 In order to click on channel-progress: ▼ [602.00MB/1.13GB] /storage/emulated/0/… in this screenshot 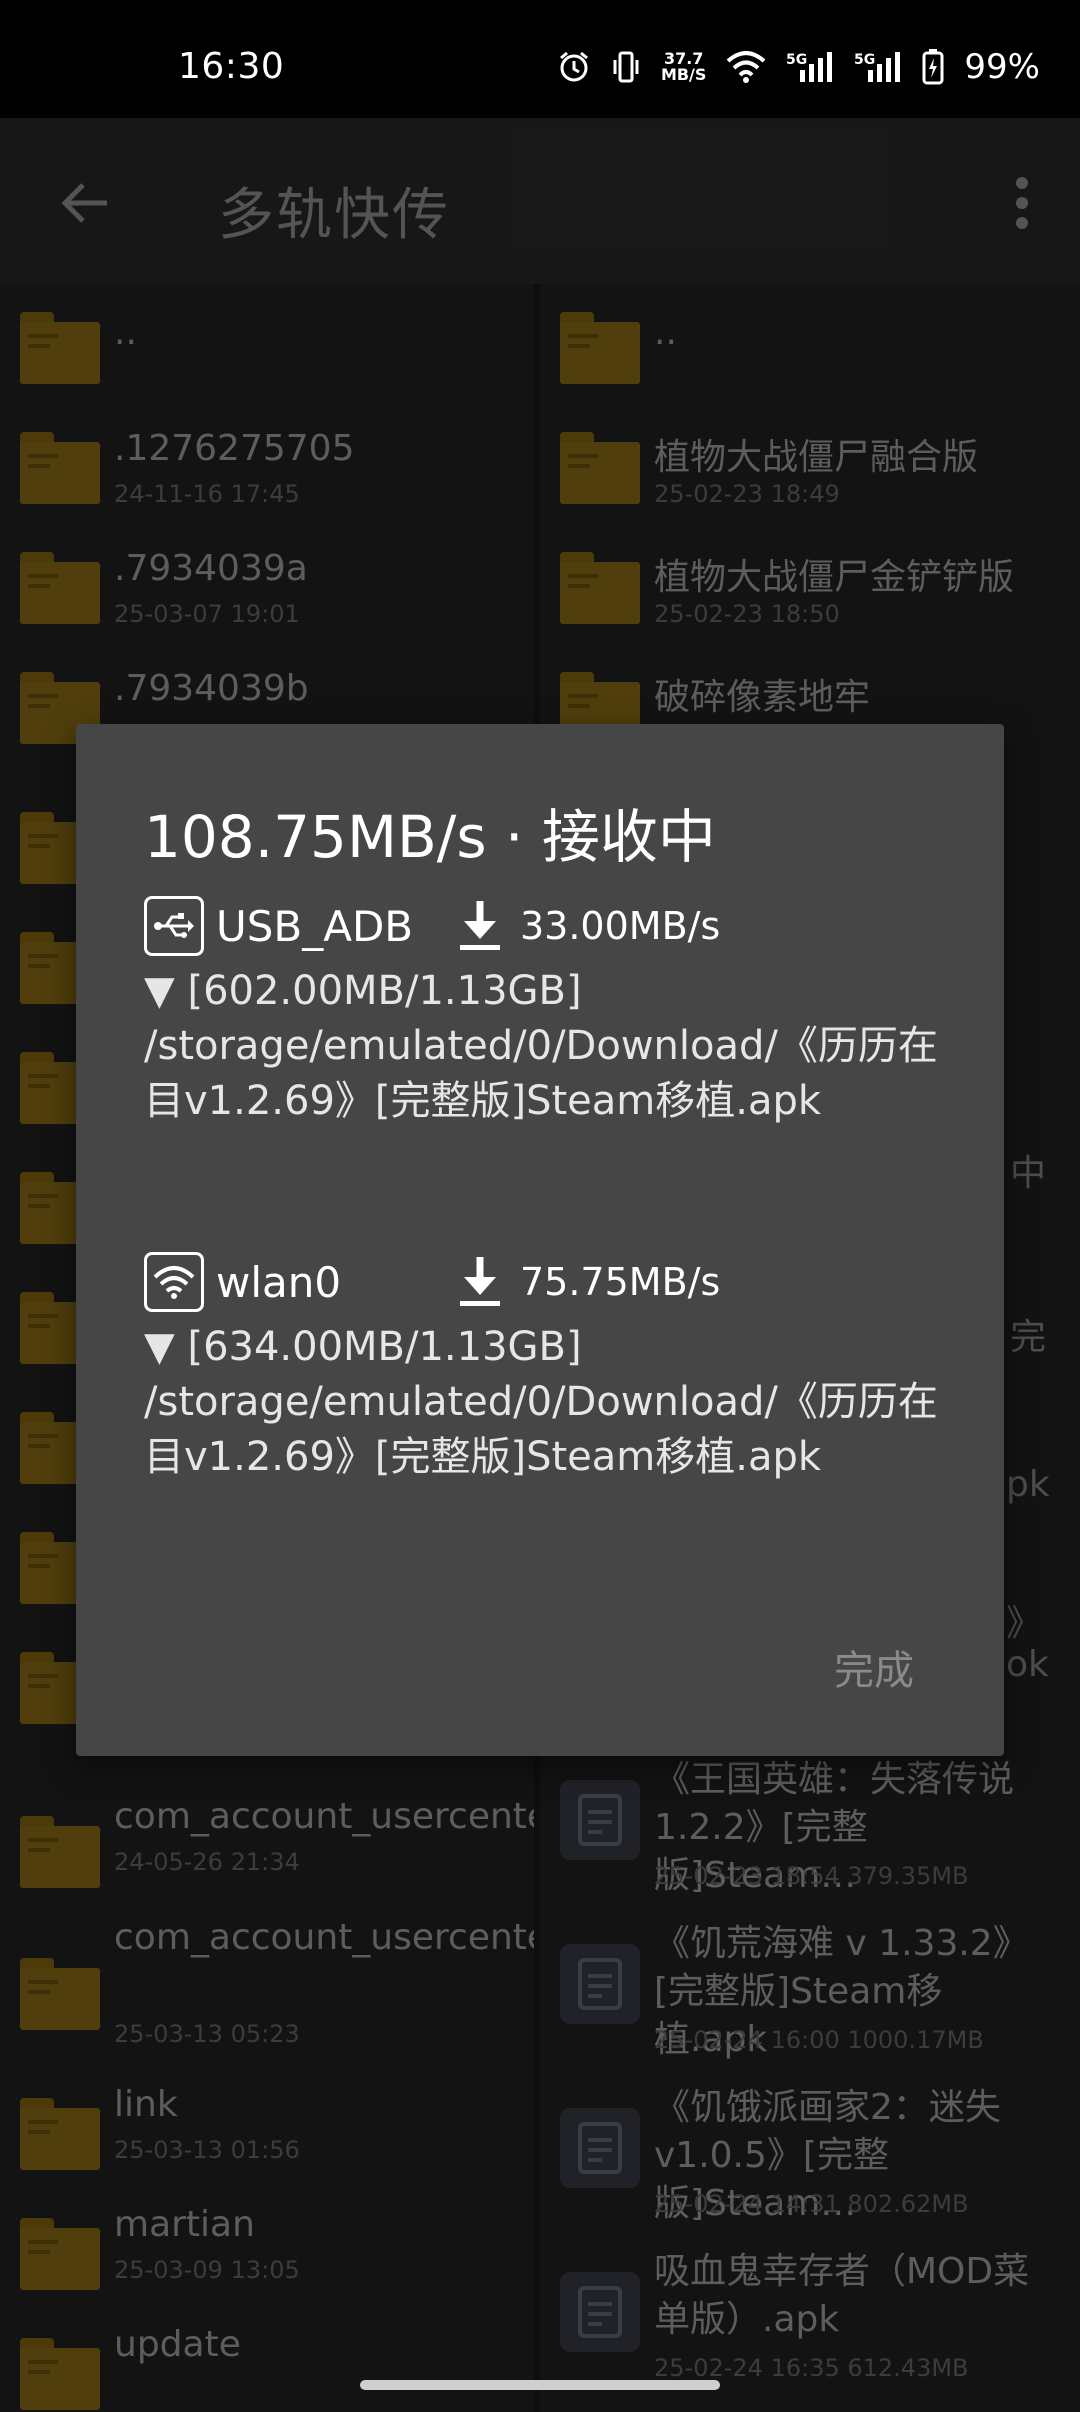, I will do `click(541, 1046)`.